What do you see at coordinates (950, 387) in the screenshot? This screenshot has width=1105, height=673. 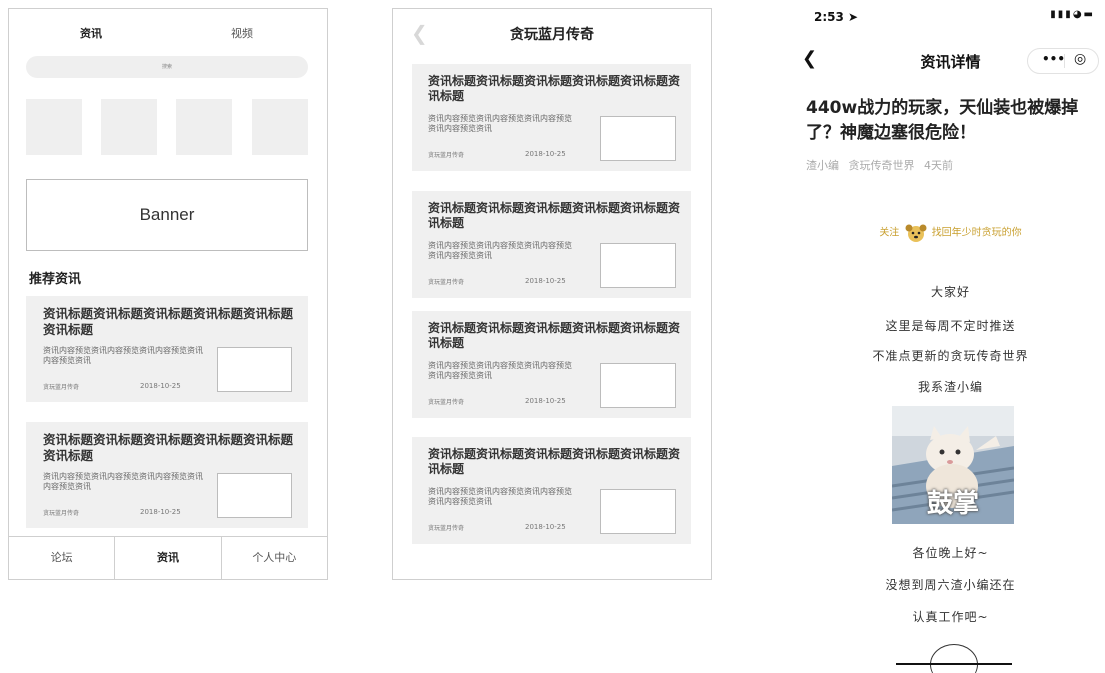 I see `article-line: 我系渣小编` at bounding box center [950, 387].